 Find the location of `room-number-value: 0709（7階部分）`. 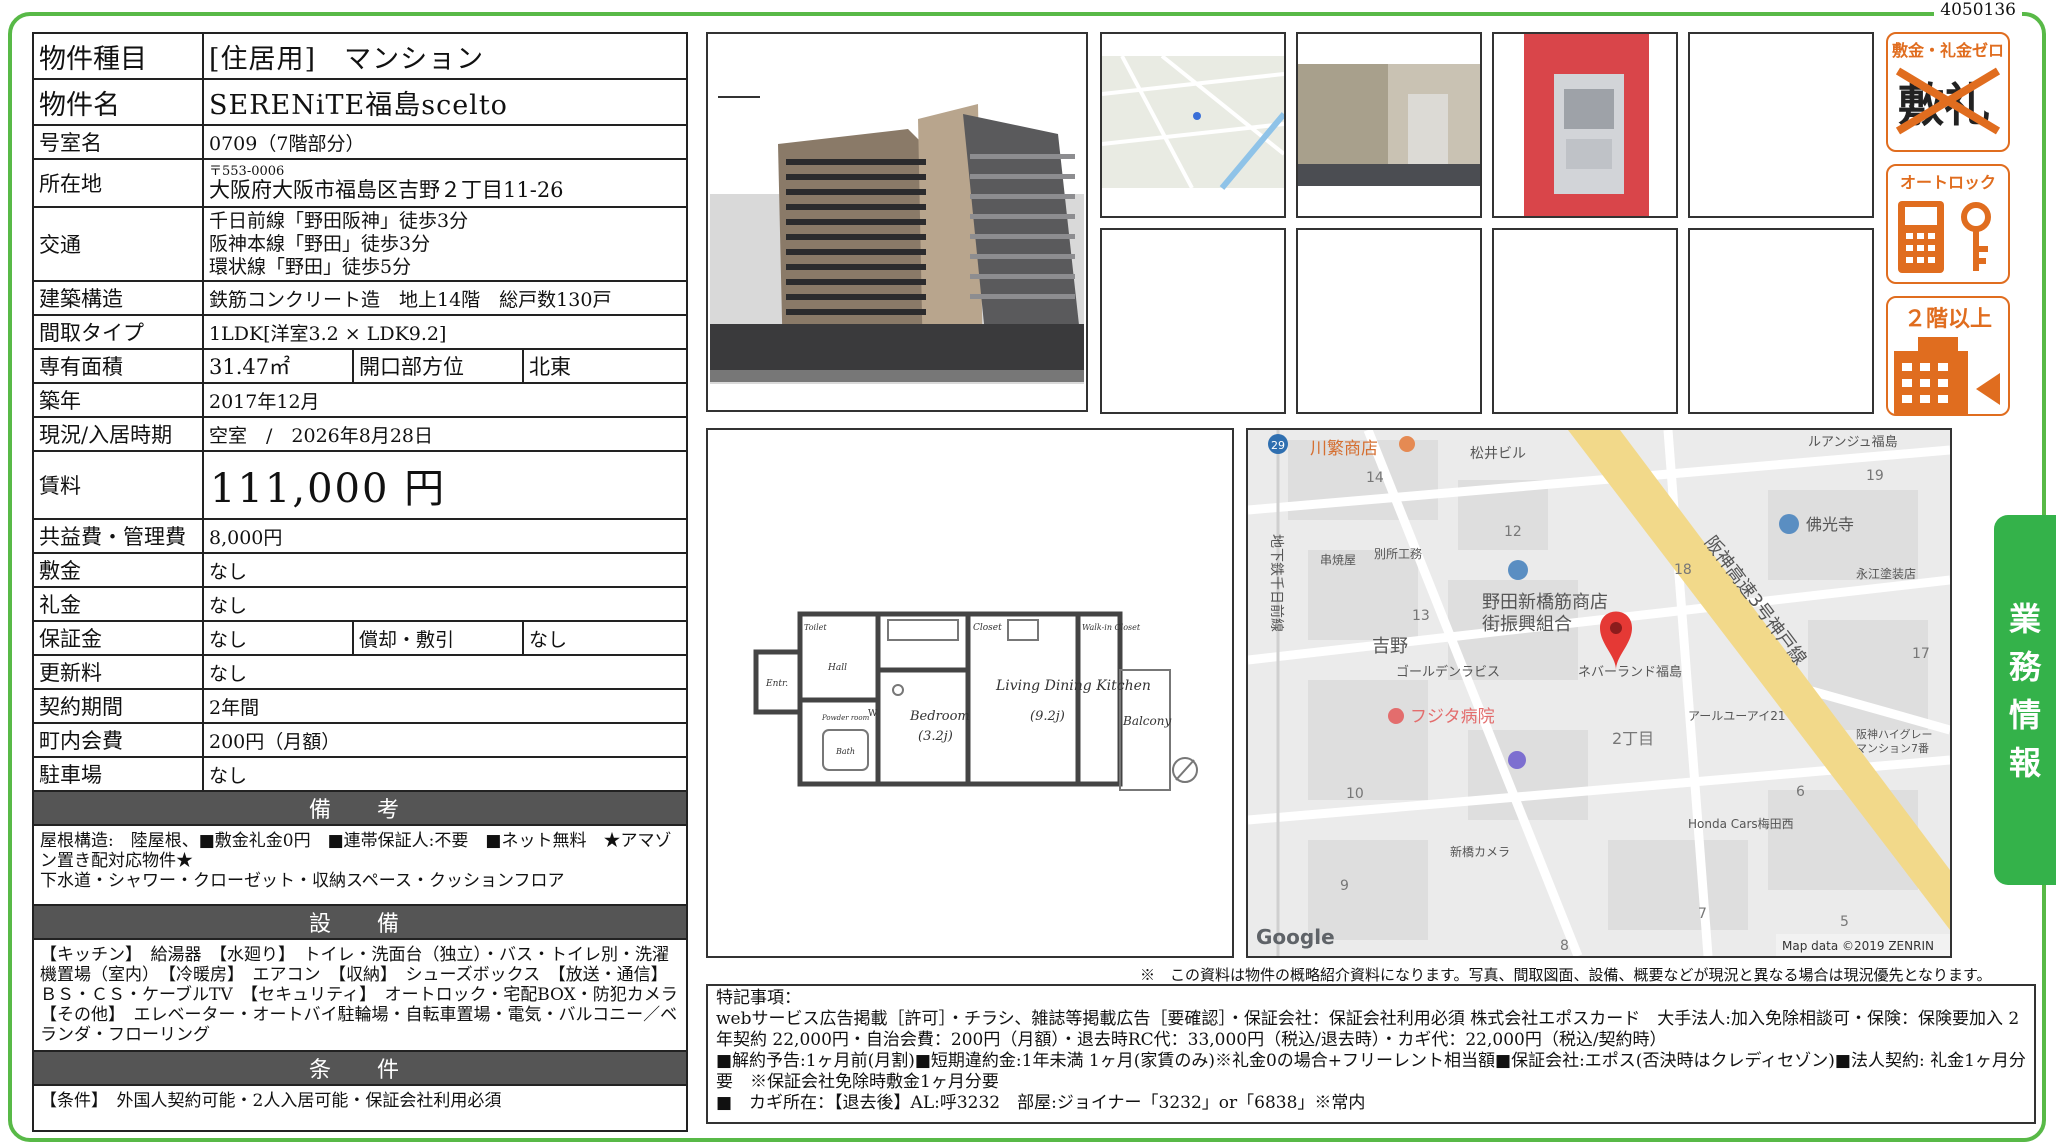

room-number-value: 0709（7階部分） is located at coordinates (445, 142).